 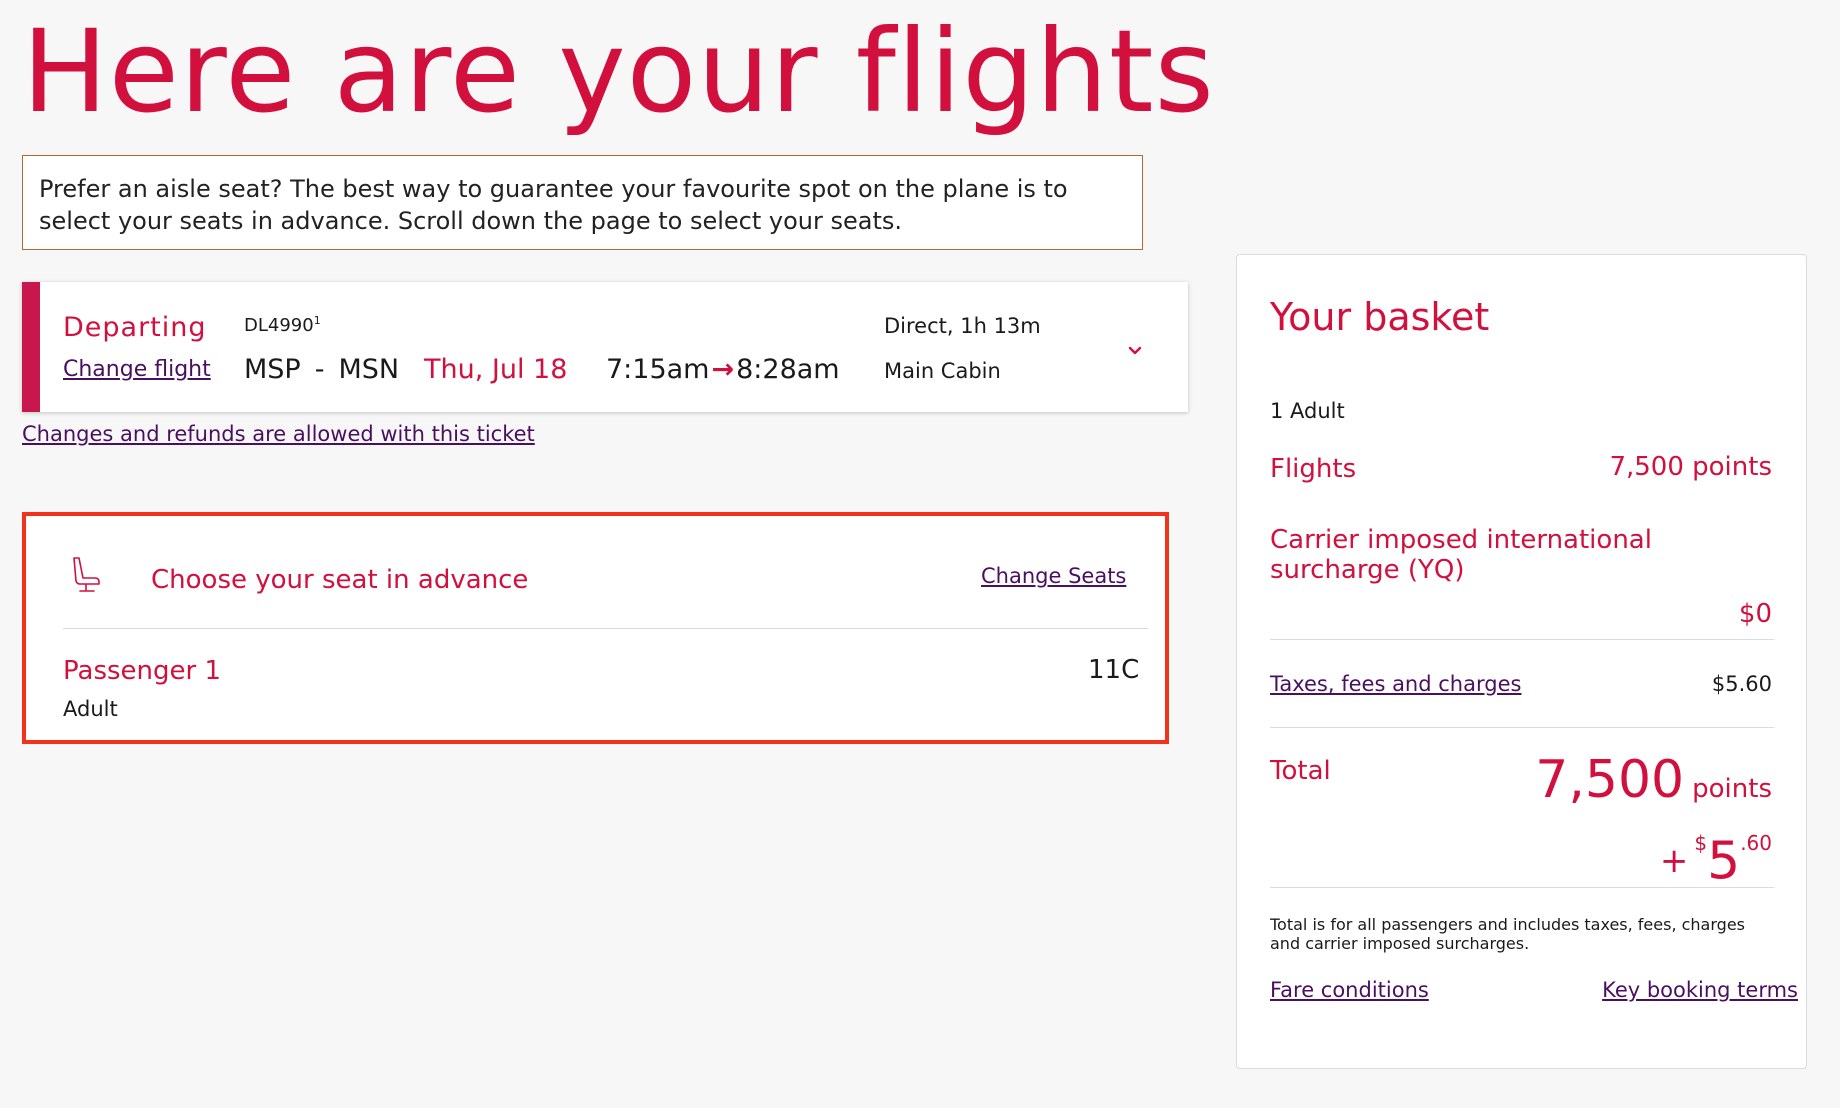 I want to click on flight-times: 7:15am→8:28am, so click(x=723, y=369).